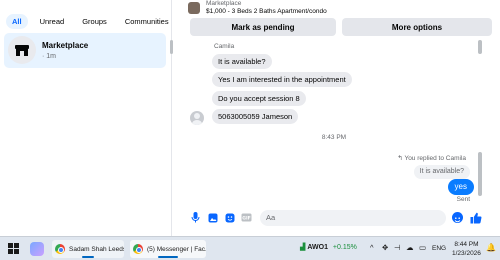 The width and height of the screenshot is (500, 260). Describe the element at coordinates (410, 247) in the screenshot. I see `cloud-icon: ☁` at that location.